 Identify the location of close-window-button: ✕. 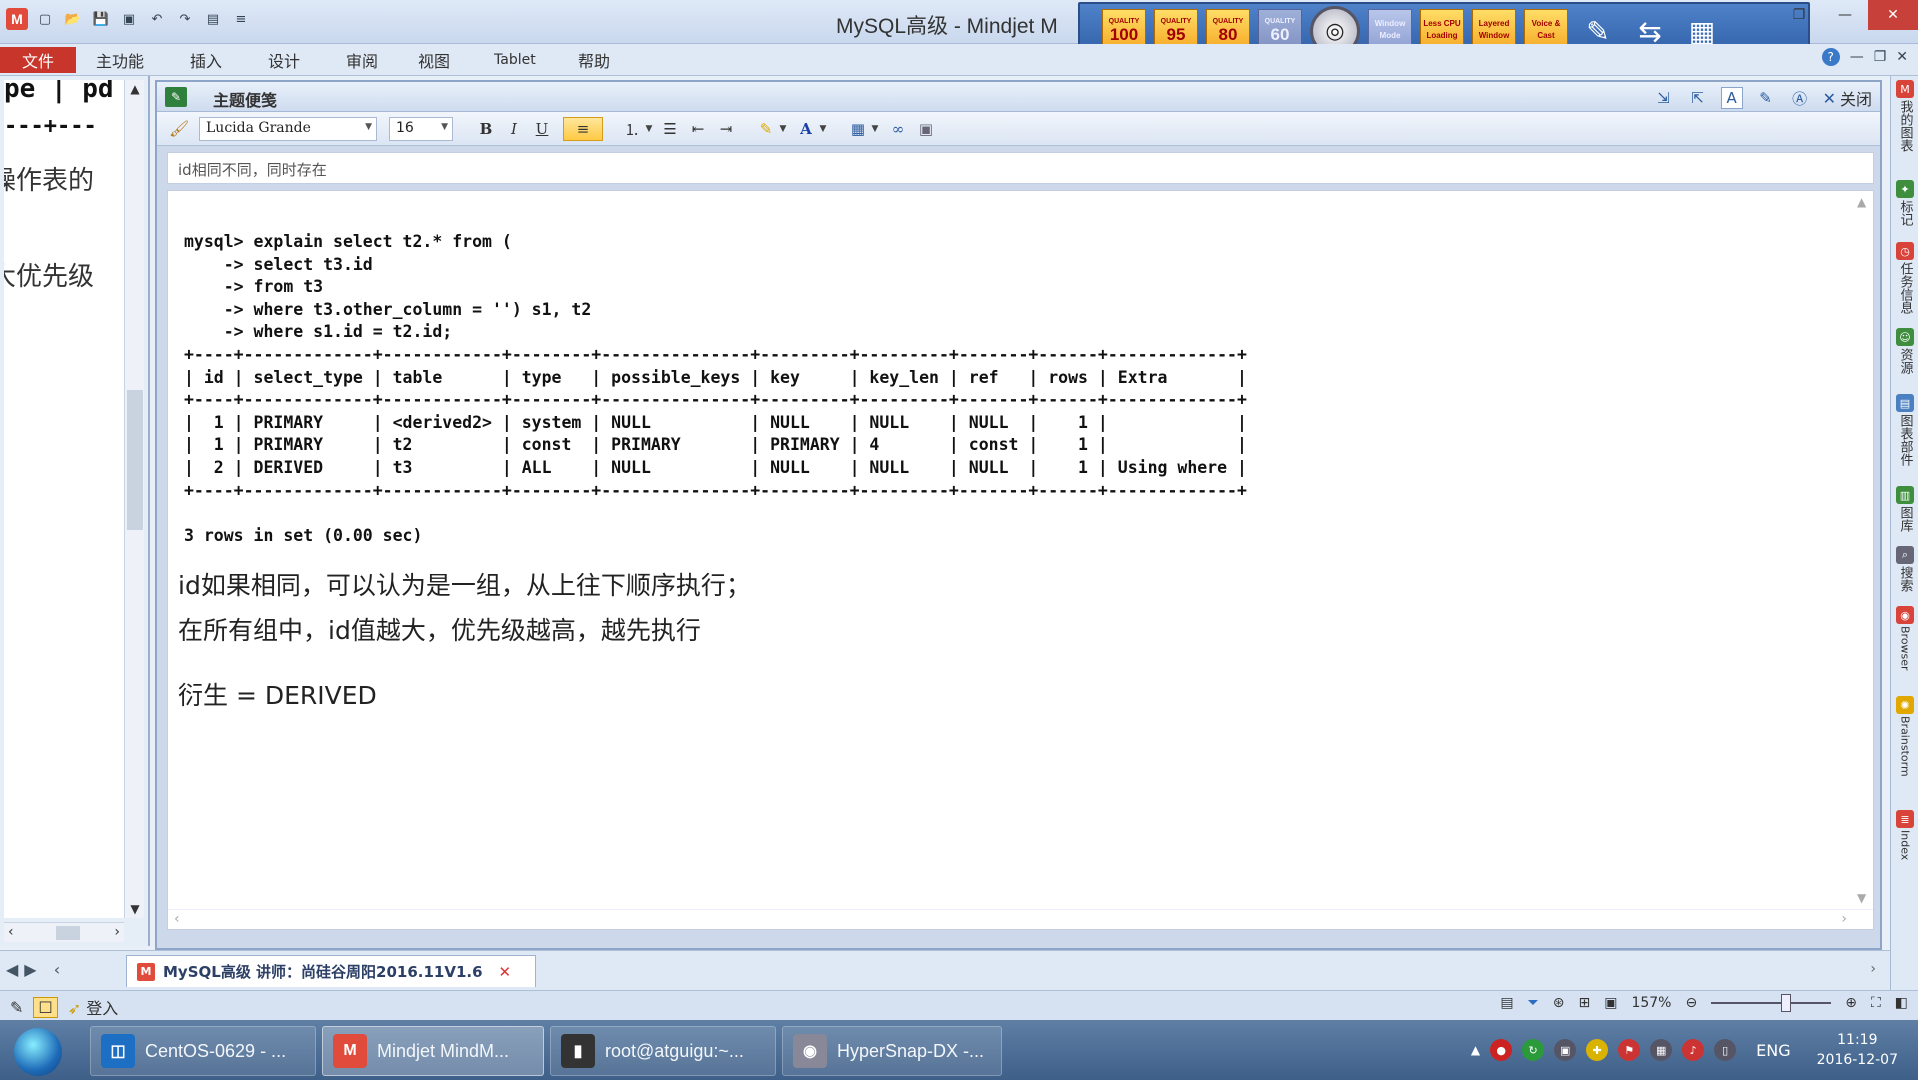
(1893, 15).